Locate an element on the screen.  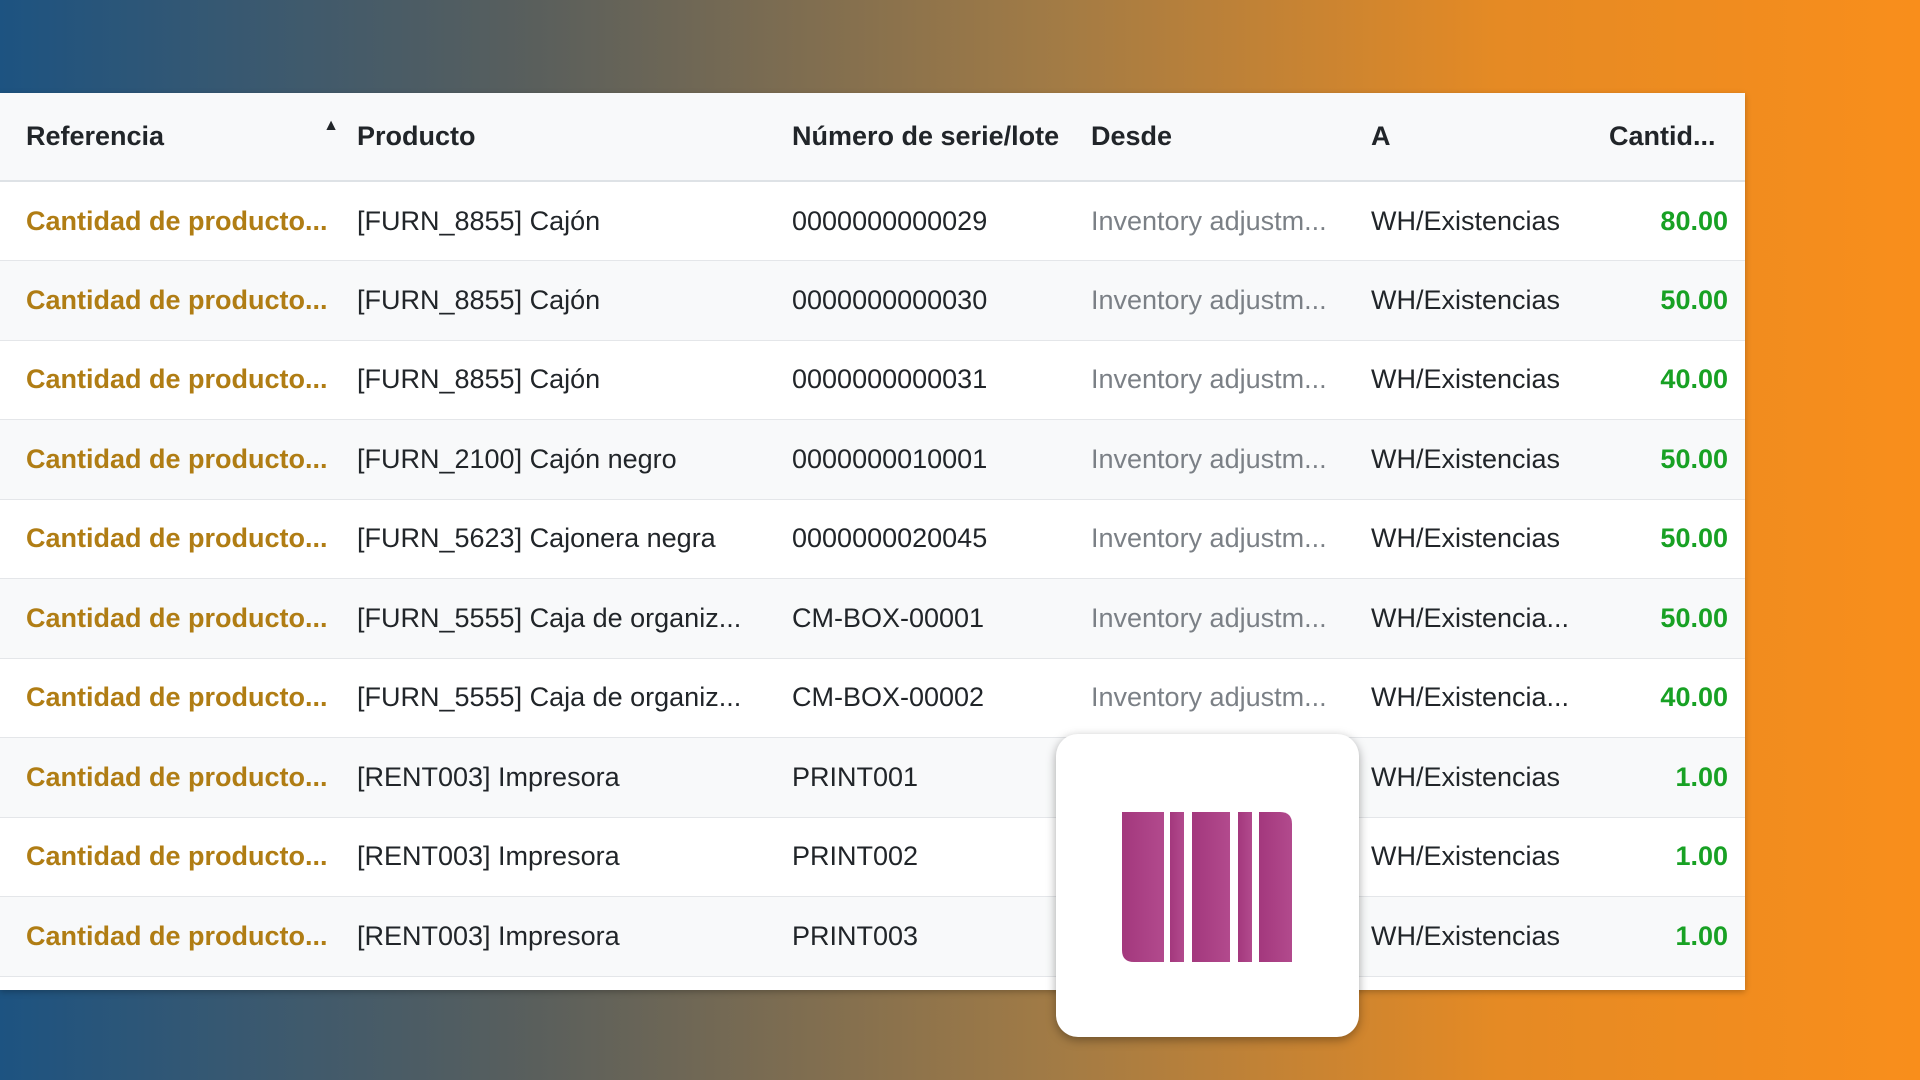
cell-lot-number: PRINT002 is located at coordinates (941, 857).